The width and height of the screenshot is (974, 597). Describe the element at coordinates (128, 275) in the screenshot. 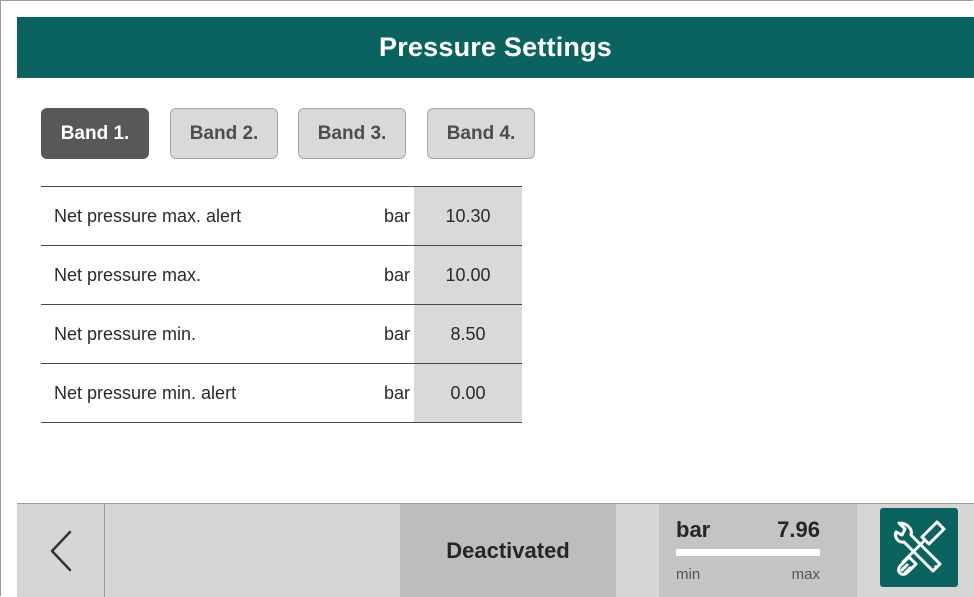

I see `setting-label: Net pressure max.` at that location.